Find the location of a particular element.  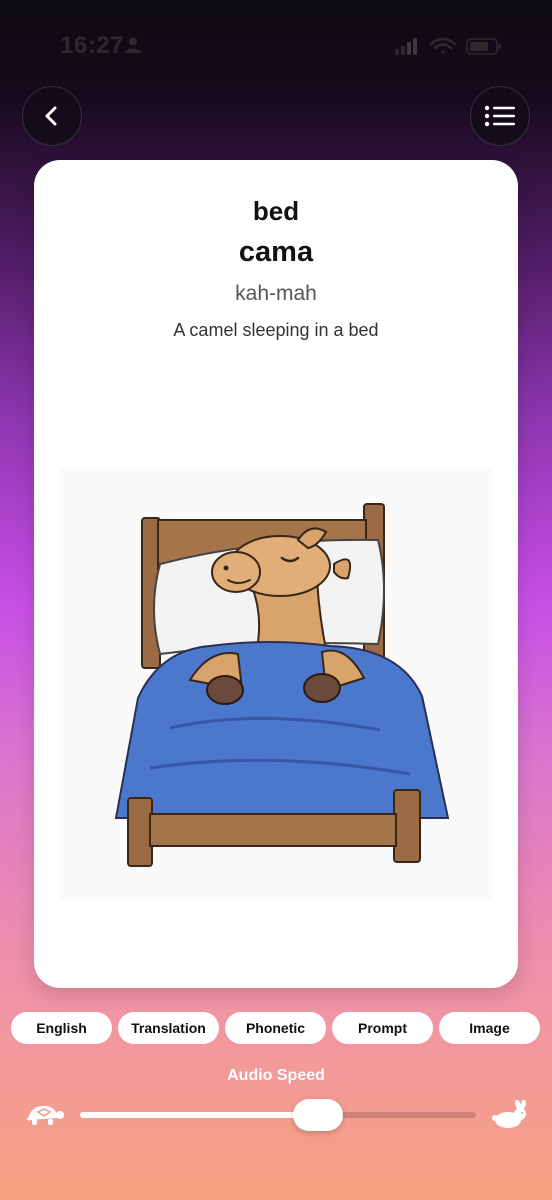

back-button is located at coordinates (52, 116).